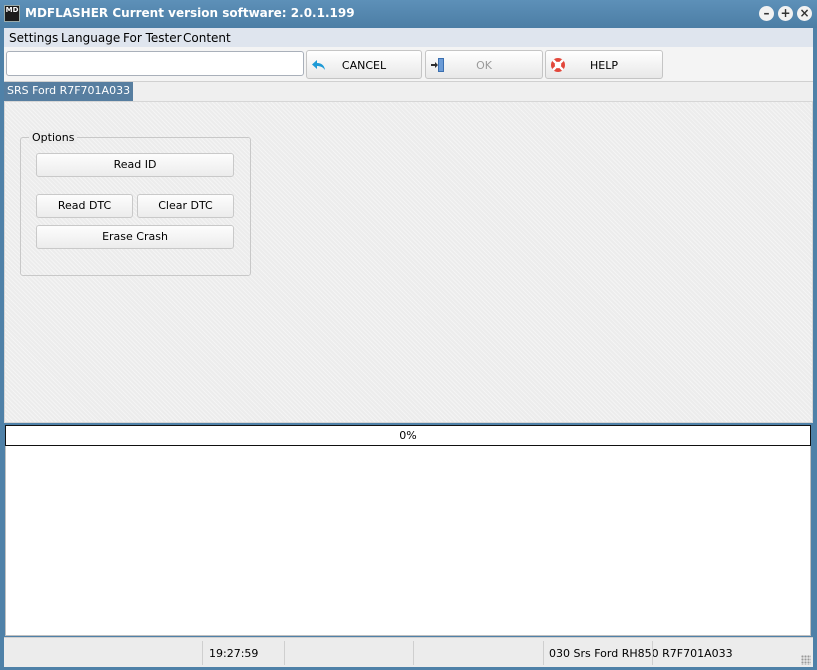 The image size is (817, 670). What do you see at coordinates (69, 13) in the screenshot?
I see `app-name: MDFLASHER` at bounding box center [69, 13].